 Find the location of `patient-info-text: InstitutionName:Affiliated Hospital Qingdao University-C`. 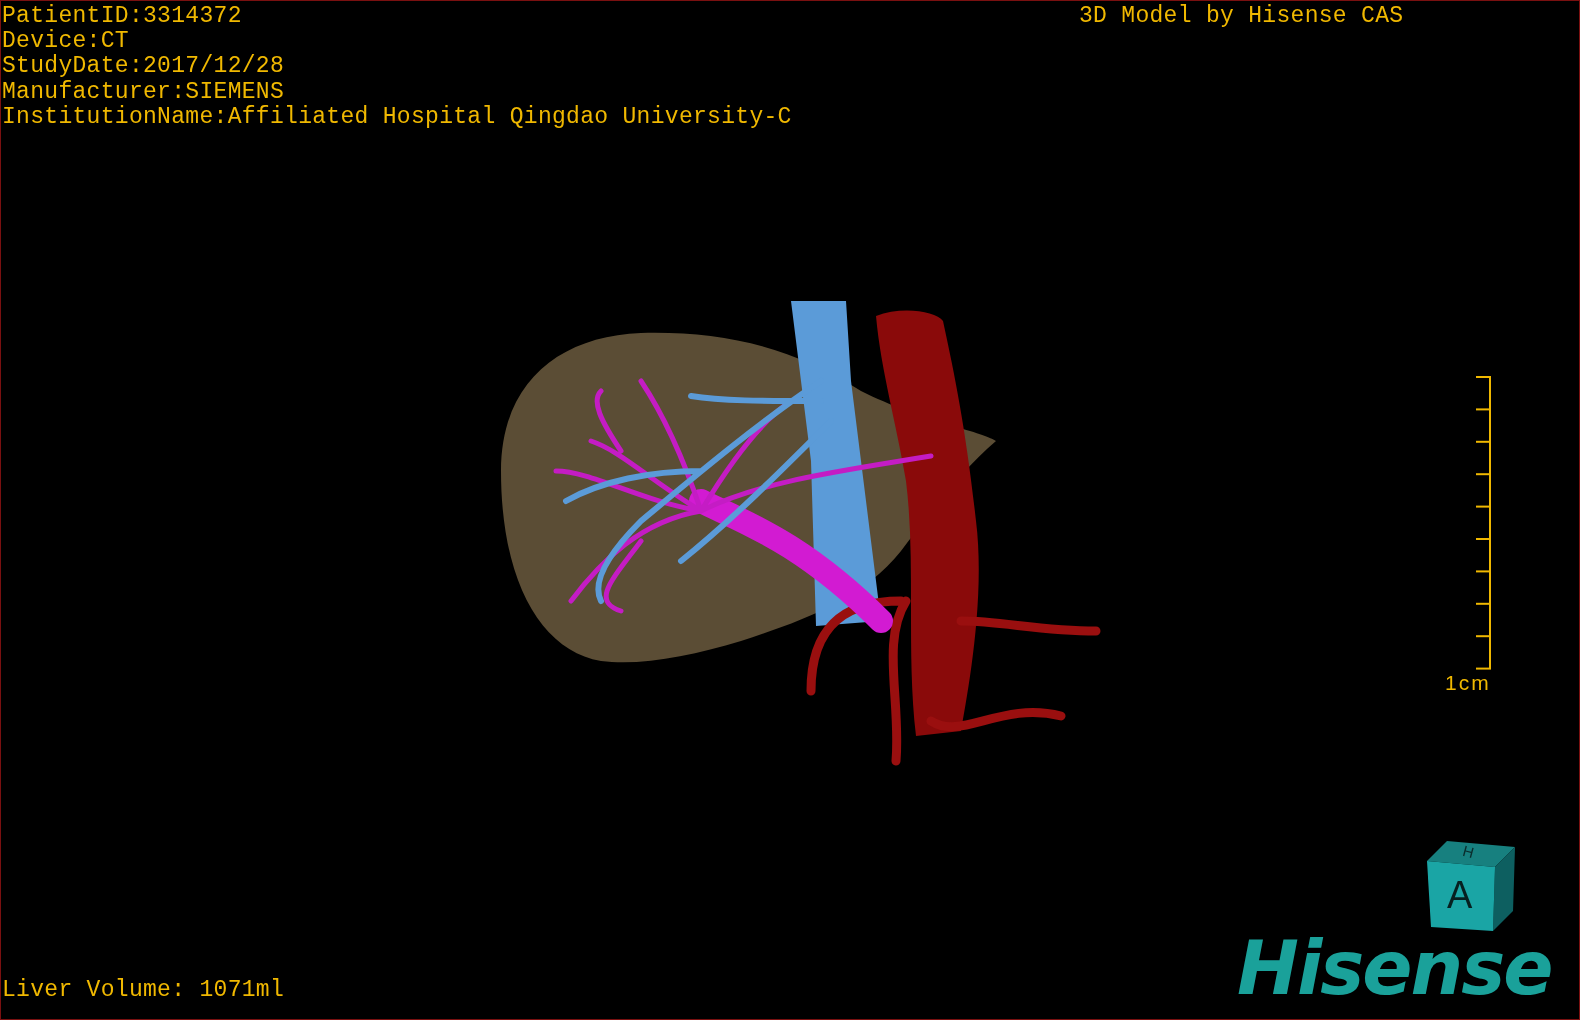

patient-info-text: InstitutionName:Affiliated Hospital Qingdao University-C is located at coordinates (397, 117).